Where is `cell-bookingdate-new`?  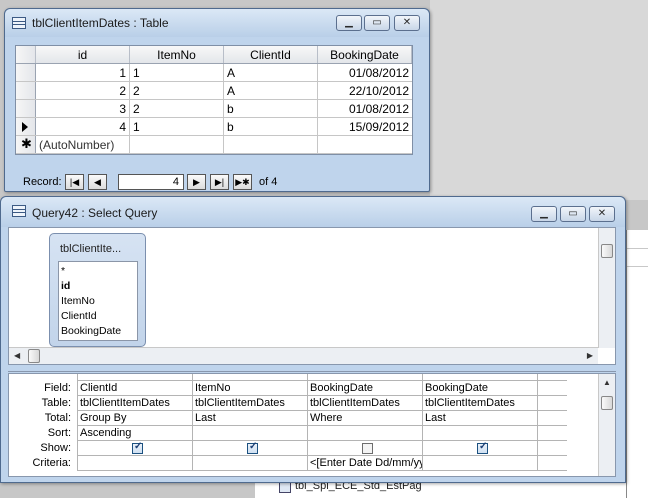
cell-bookingdate-new is located at coordinates (365, 144).